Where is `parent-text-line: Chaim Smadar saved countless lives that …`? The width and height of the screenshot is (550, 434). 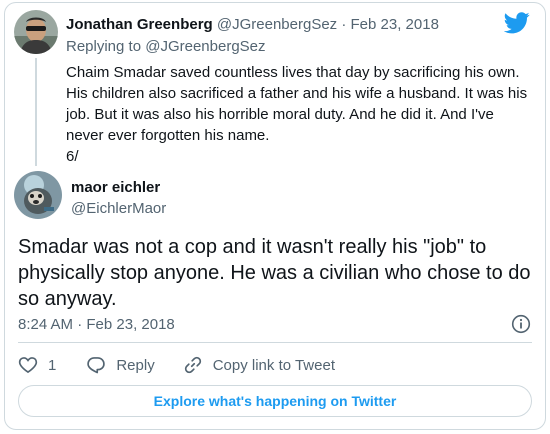
parent-text-line: Chaim Smadar saved countless lives that … is located at coordinates (293, 72).